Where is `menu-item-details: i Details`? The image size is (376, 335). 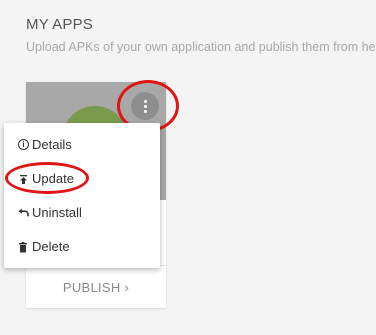 menu-item-details: i Details is located at coordinates (45, 144).